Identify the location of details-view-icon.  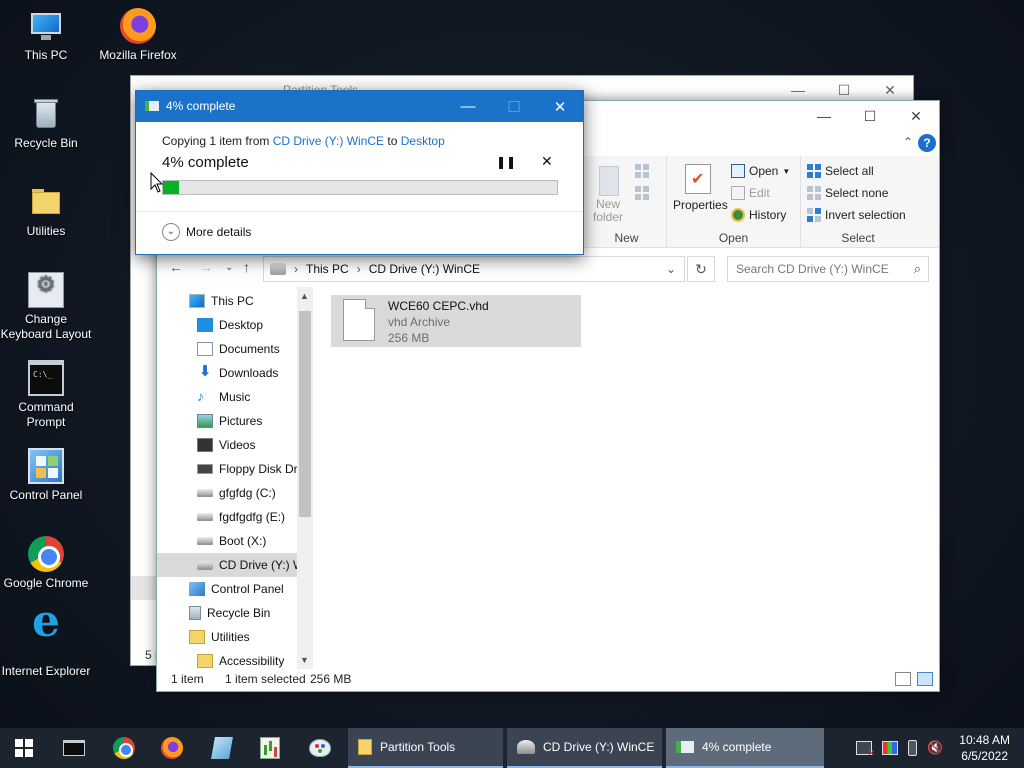
(903, 679).